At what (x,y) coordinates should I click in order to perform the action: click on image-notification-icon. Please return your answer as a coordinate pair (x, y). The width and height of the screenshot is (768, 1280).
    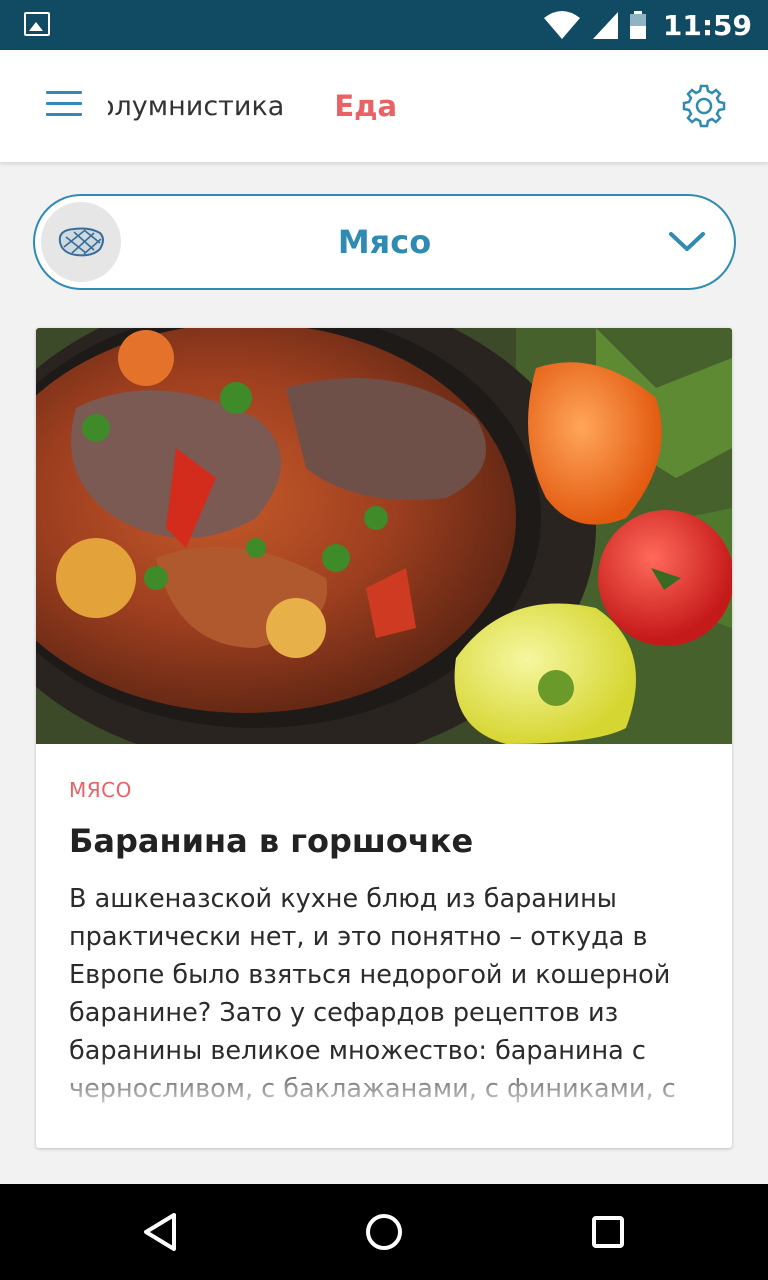
    Looking at the image, I should click on (37, 24).